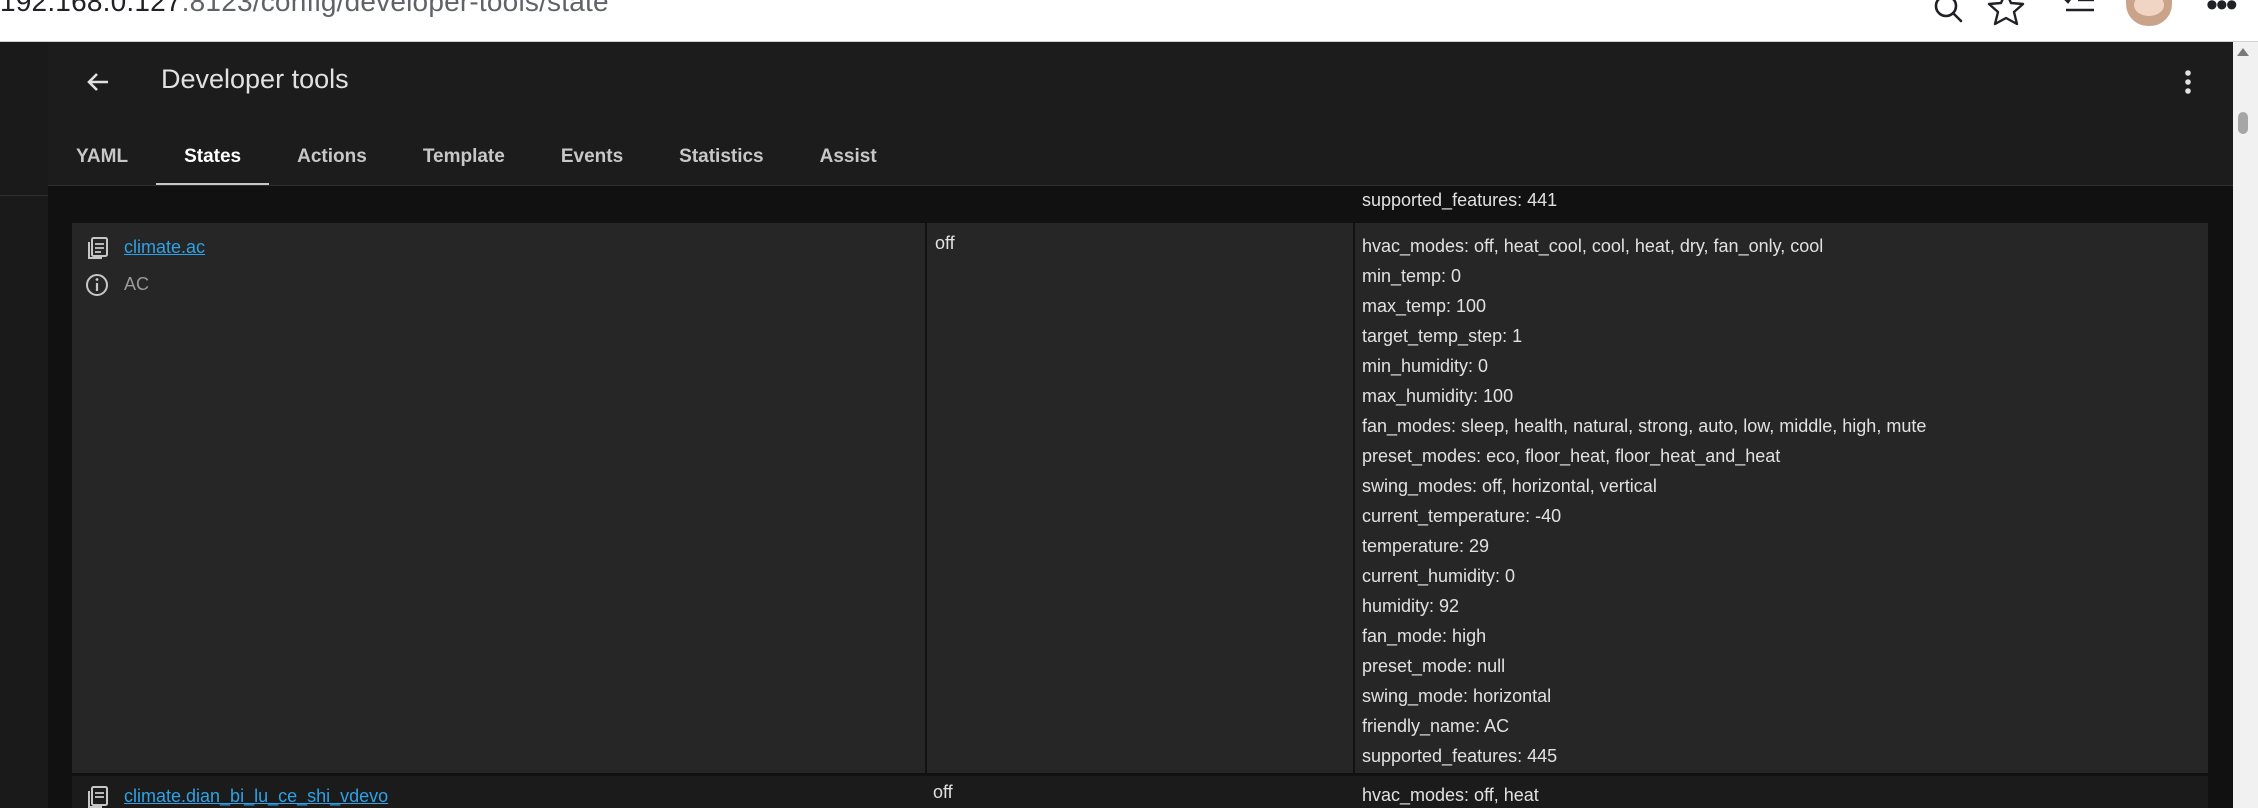 The height and width of the screenshot is (808, 2258). Describe the element at coordinates (2149, 13) in the screenshot. I see `avatar` at that location.